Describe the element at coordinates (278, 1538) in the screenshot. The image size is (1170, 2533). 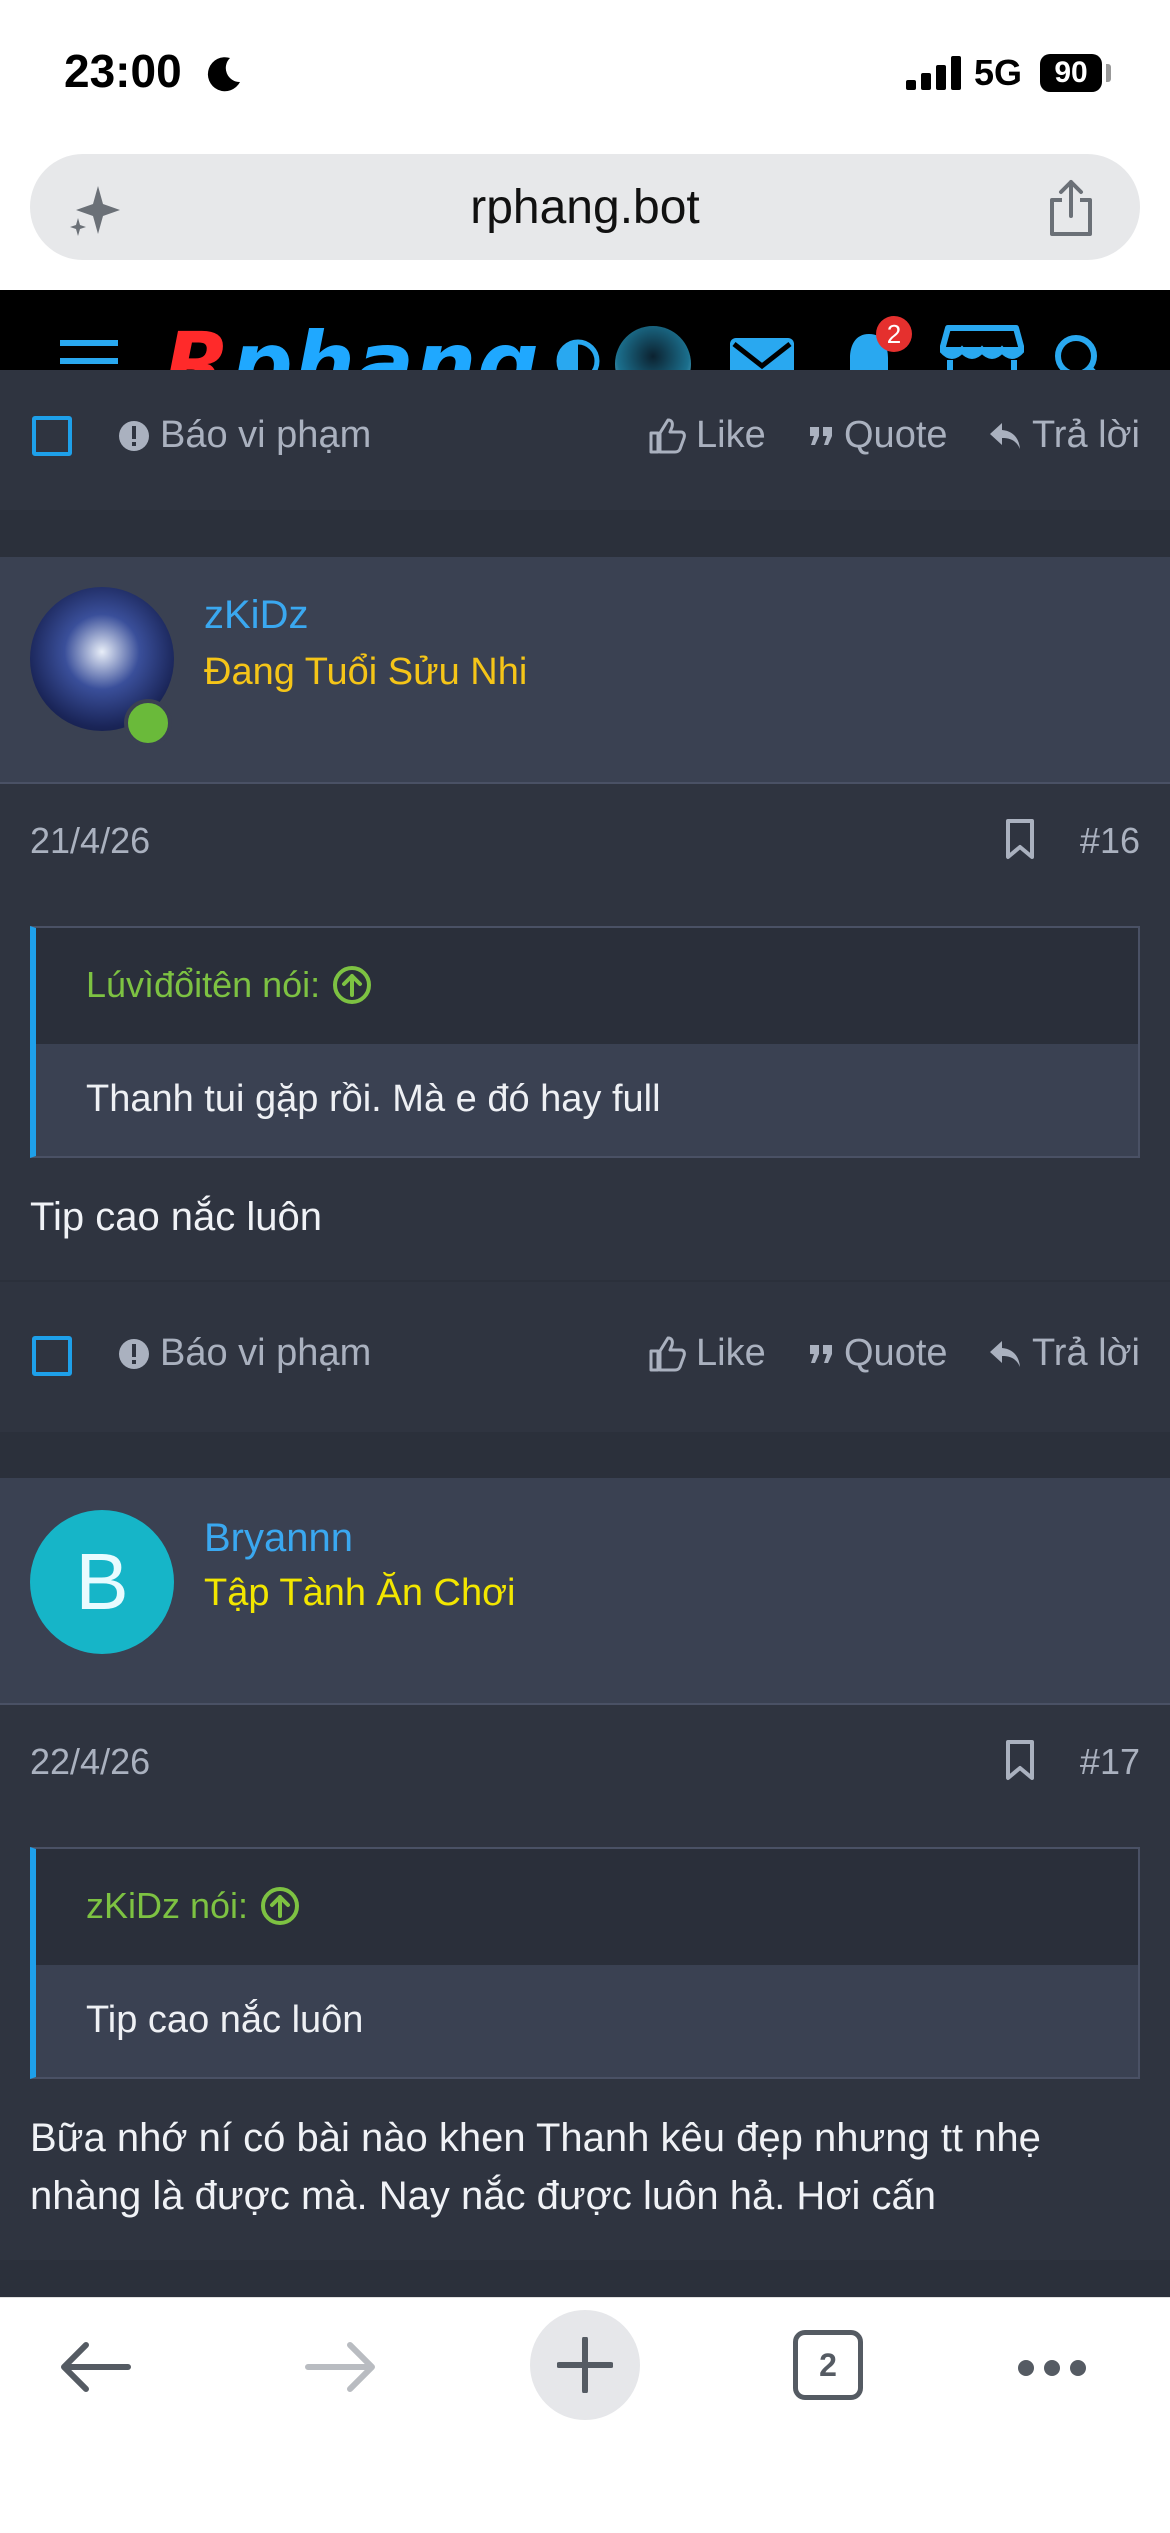
I see `username: Bryannn` at that location.